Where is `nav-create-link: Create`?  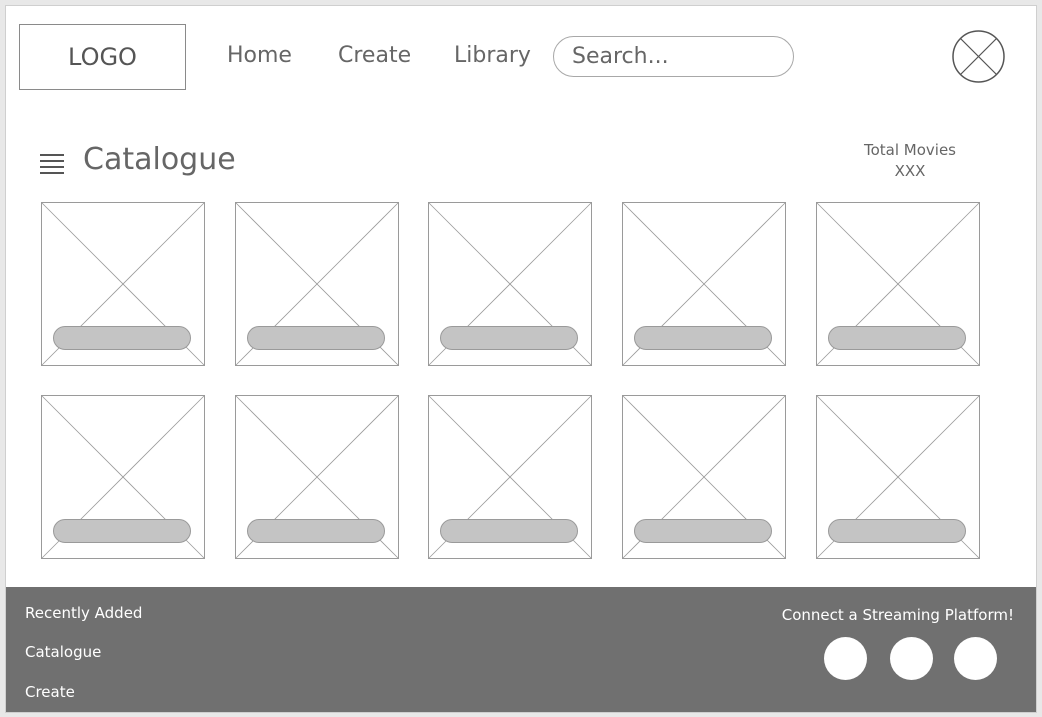
nav-create-link: Create is located at coordinates (374, 55).